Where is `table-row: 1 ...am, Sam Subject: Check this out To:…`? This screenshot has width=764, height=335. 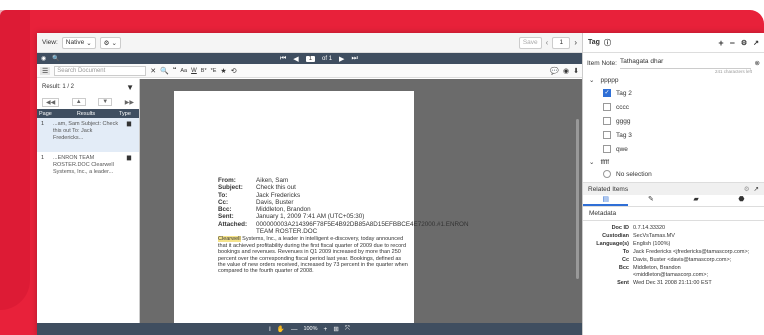
table-row: 1 ...am, Sam Subject: Check this out To:… is located at coordinates (88, 135).